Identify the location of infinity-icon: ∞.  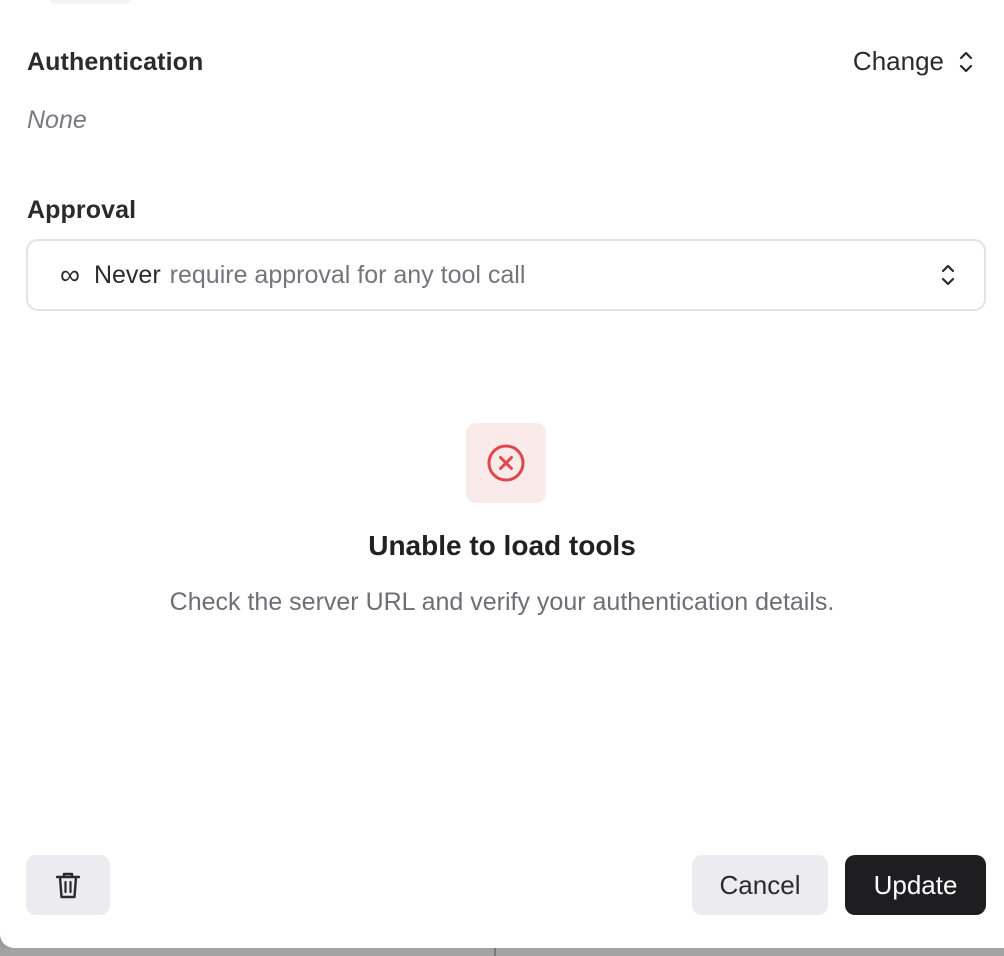
(70, 274).